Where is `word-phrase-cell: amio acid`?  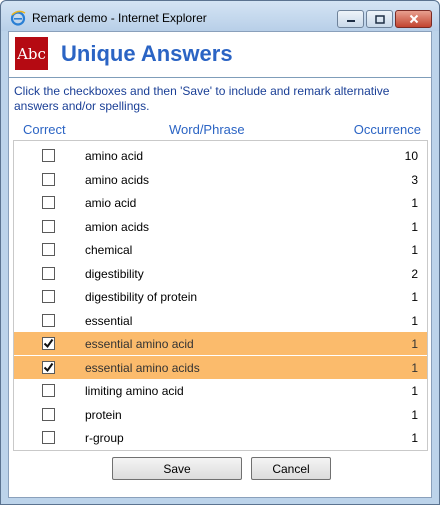
word-phrase-cell: amio acid is located at coordinates (111, 203).